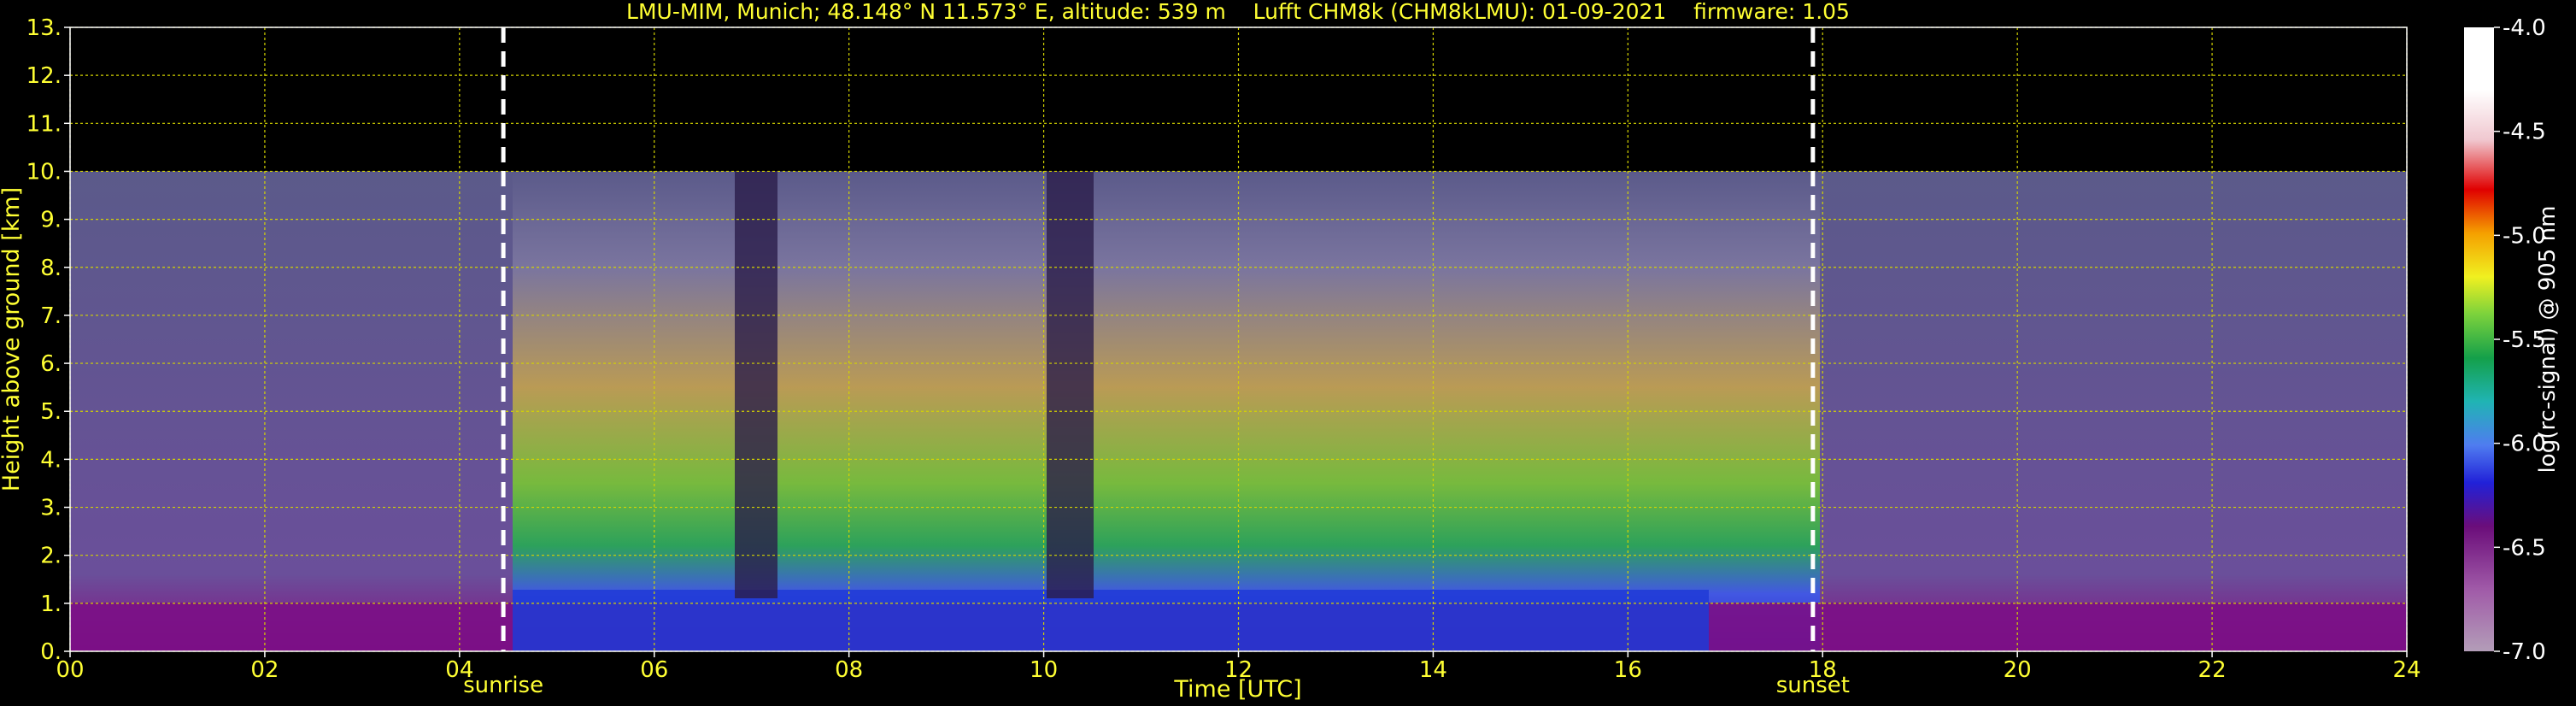 The height and width of the screenshot is (706, 2576). What do you see at coordinates (2212, 670) in the screenshot?
I see `x-tick-label: 22` at bounding box center [2212, 670].